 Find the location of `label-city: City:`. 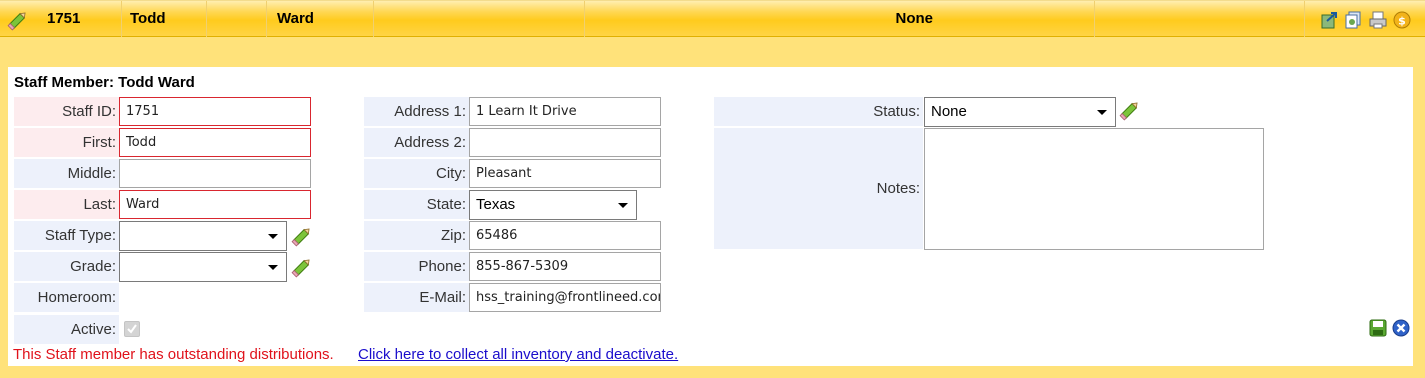

label-city: City: is located at coordinates (416, 173).